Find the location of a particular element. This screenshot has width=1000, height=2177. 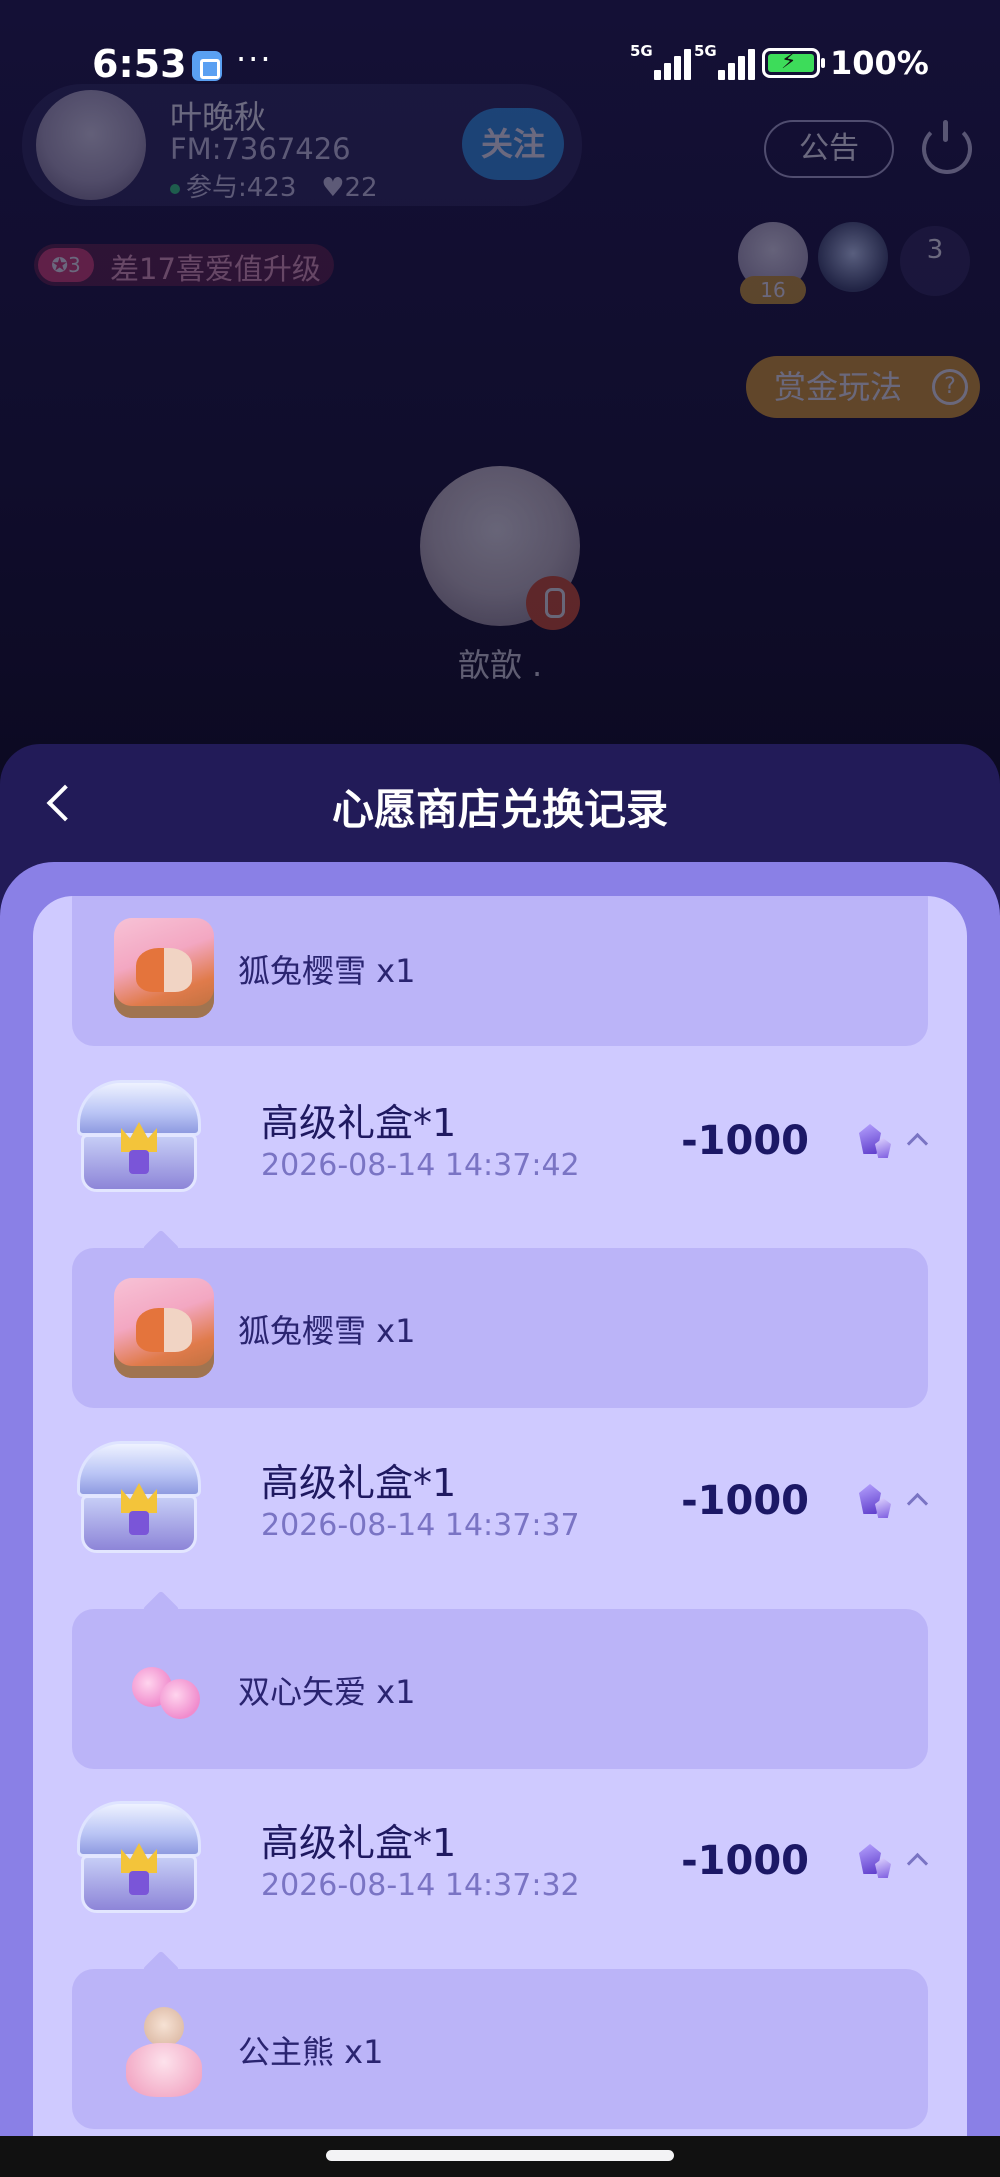

likes-count: ♥22 is located at coordinates (349, 188).